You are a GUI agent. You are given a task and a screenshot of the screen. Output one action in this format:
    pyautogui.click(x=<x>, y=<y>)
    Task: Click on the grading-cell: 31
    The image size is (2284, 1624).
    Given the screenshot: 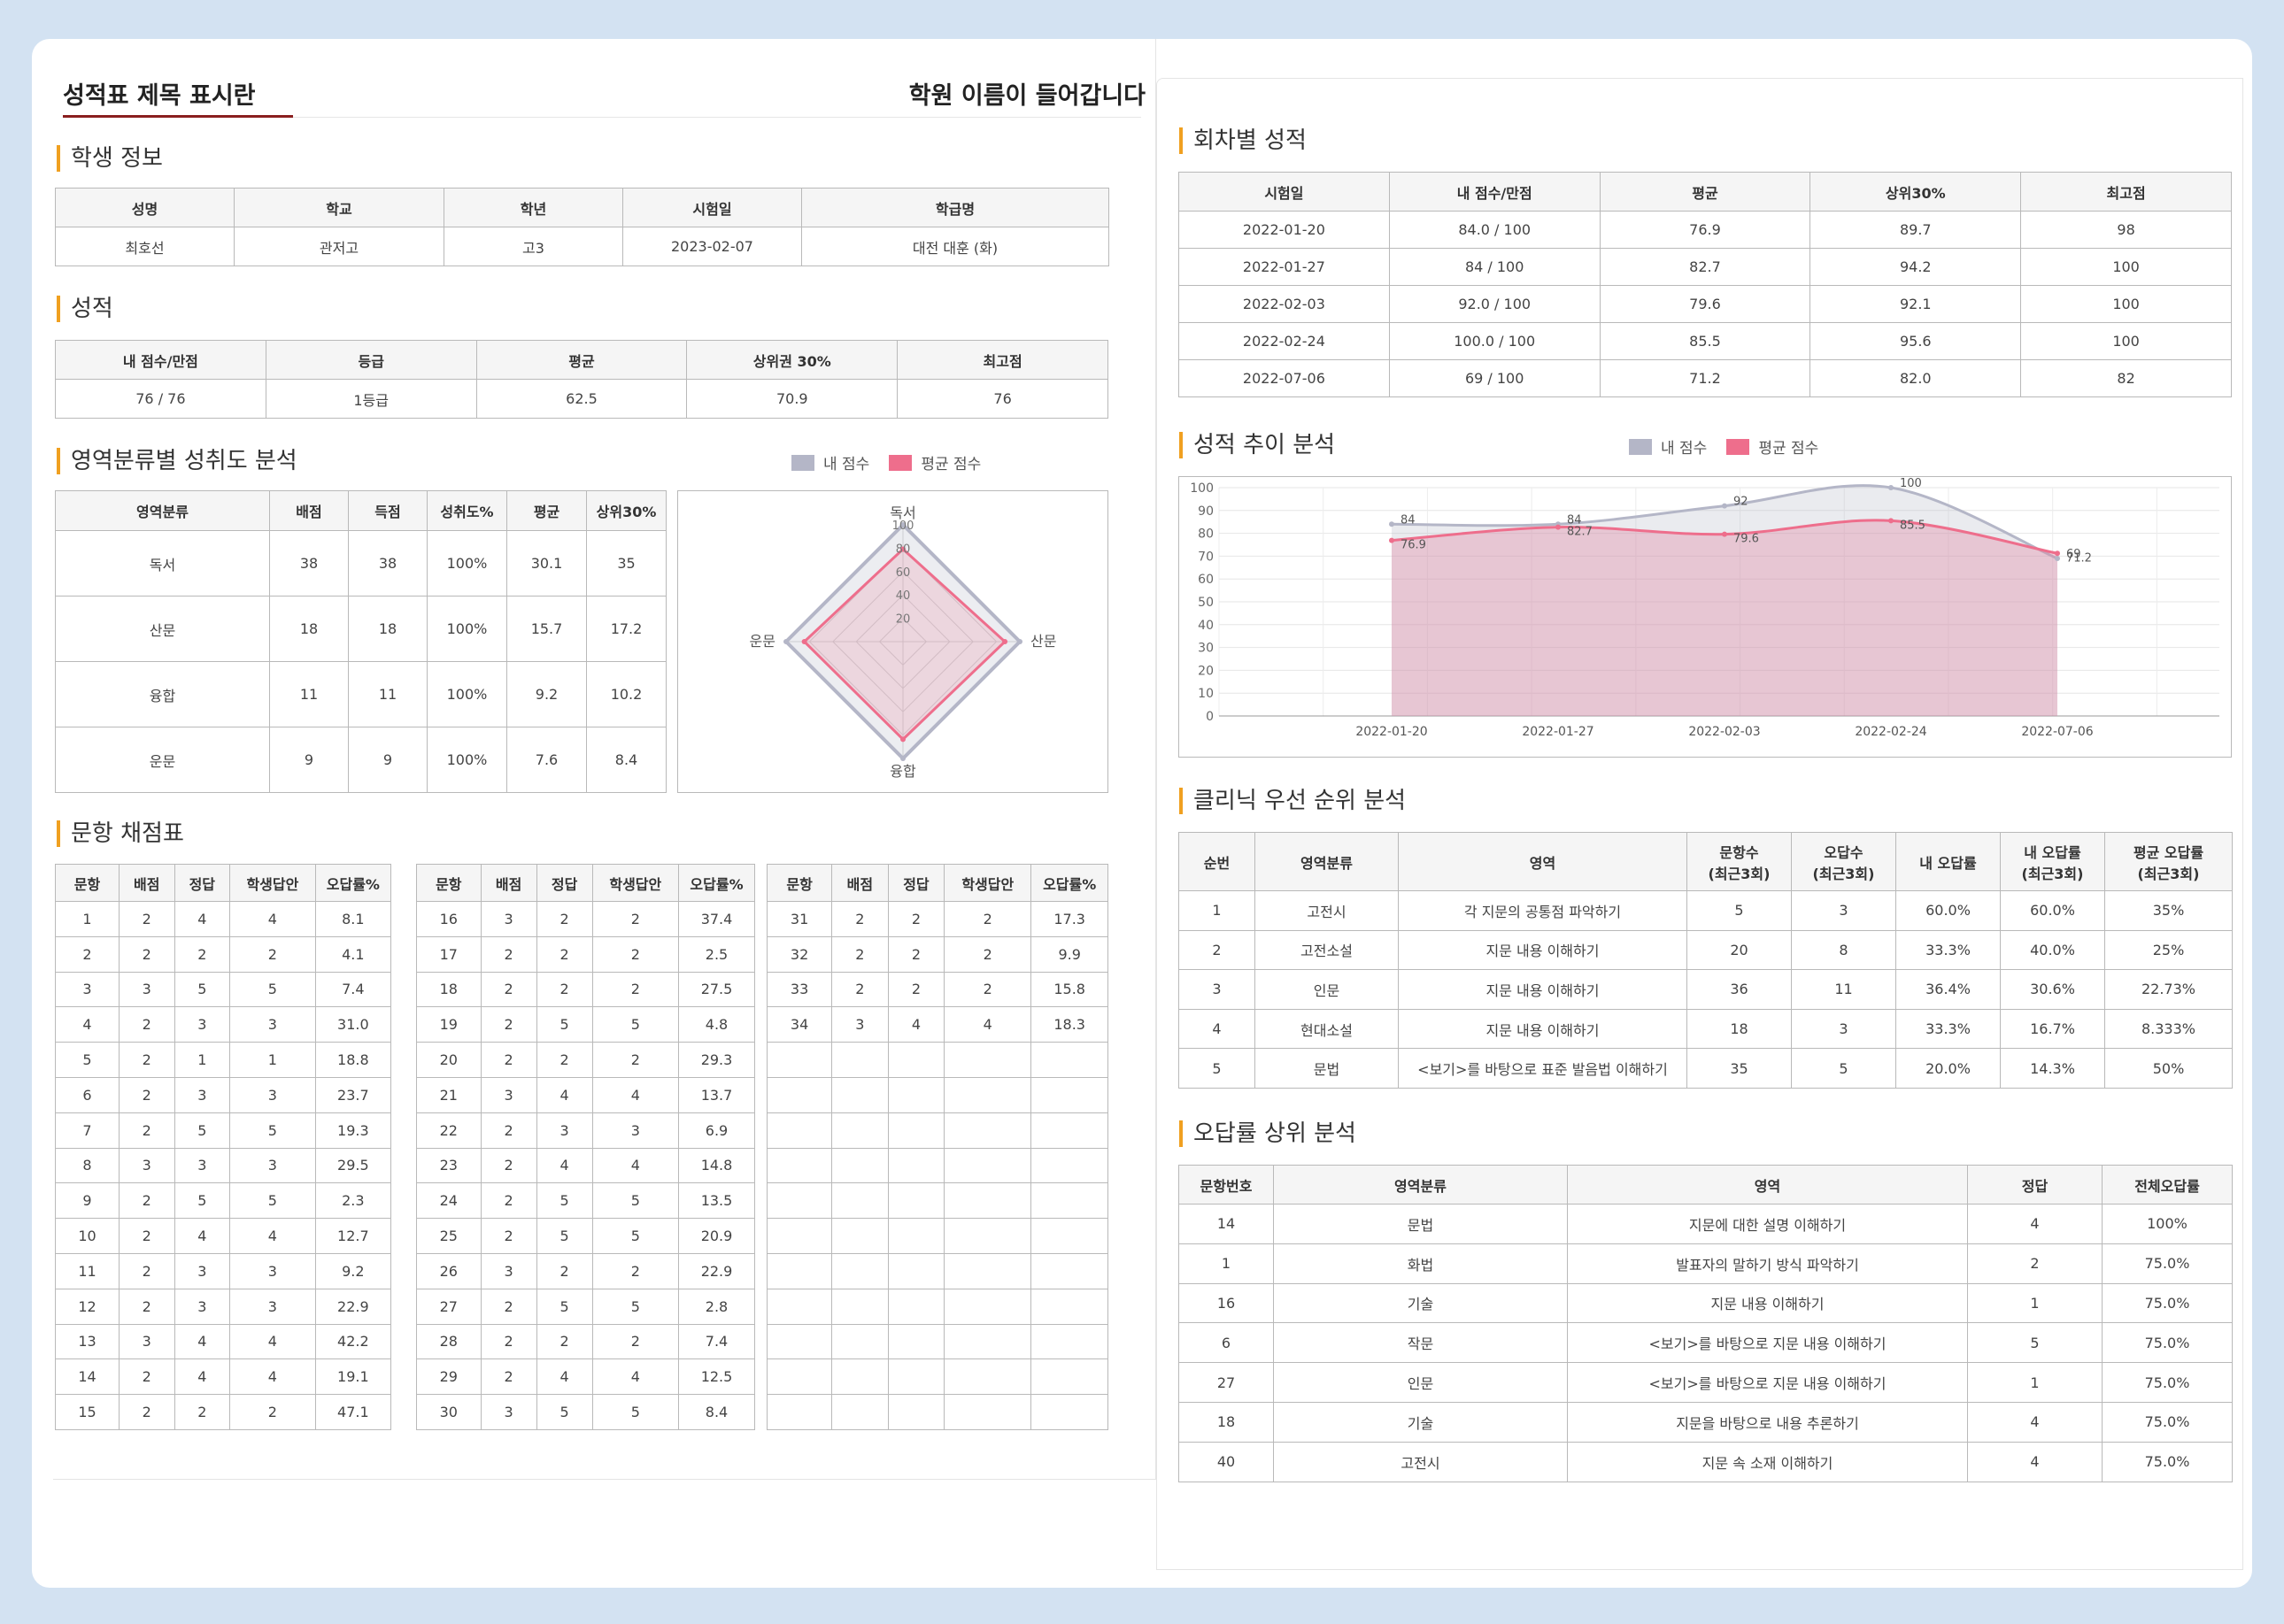 What is the action you would take?
    pyautogui.click(x=799, y=919)
    